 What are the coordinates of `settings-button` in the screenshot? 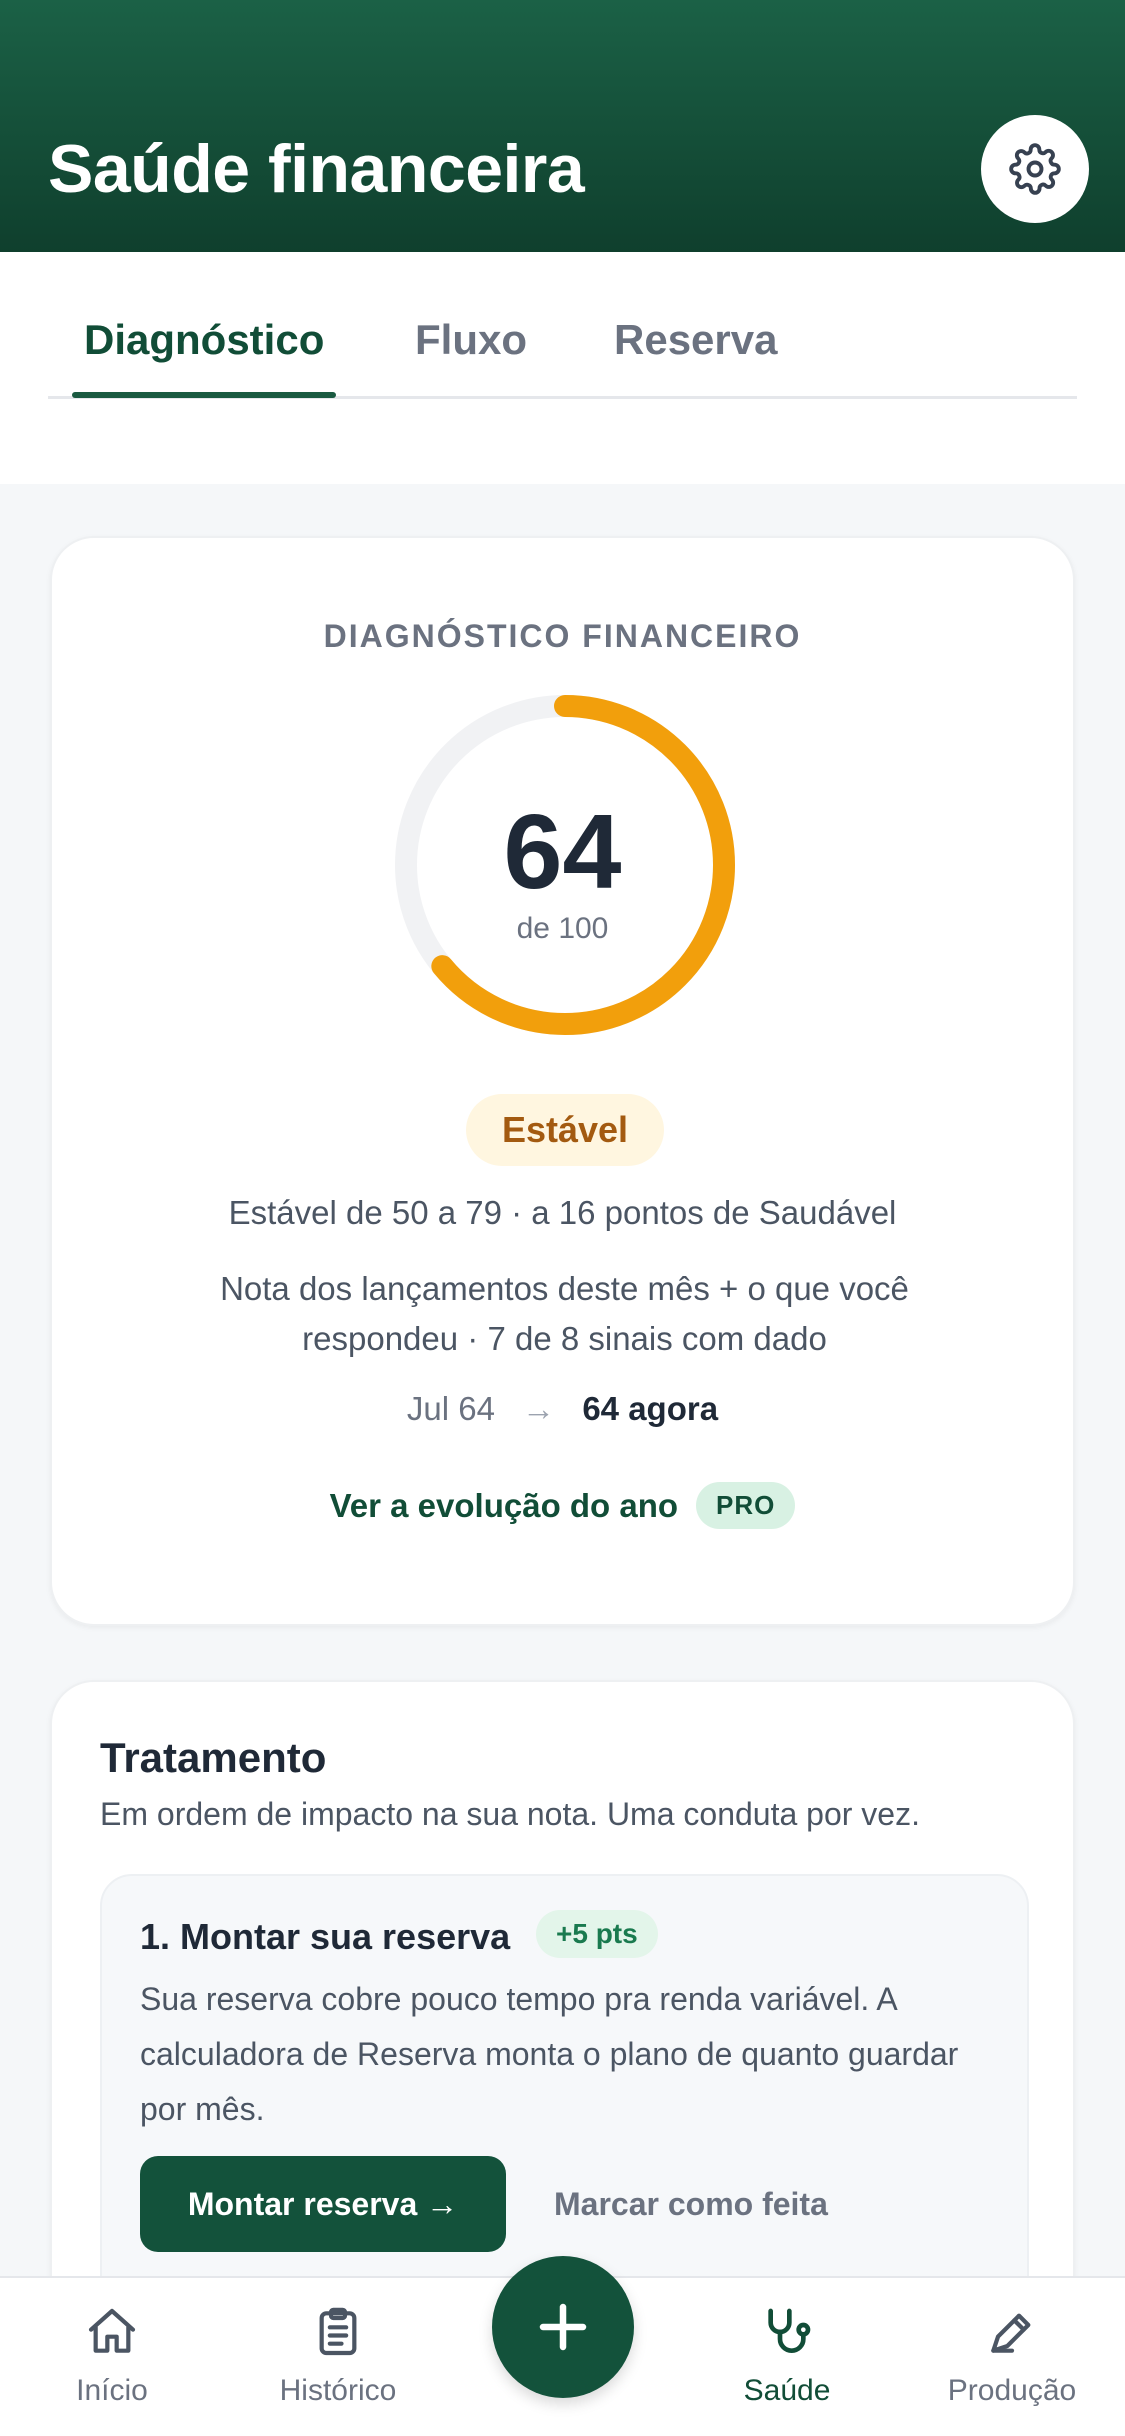 It's located at (1035, 169).